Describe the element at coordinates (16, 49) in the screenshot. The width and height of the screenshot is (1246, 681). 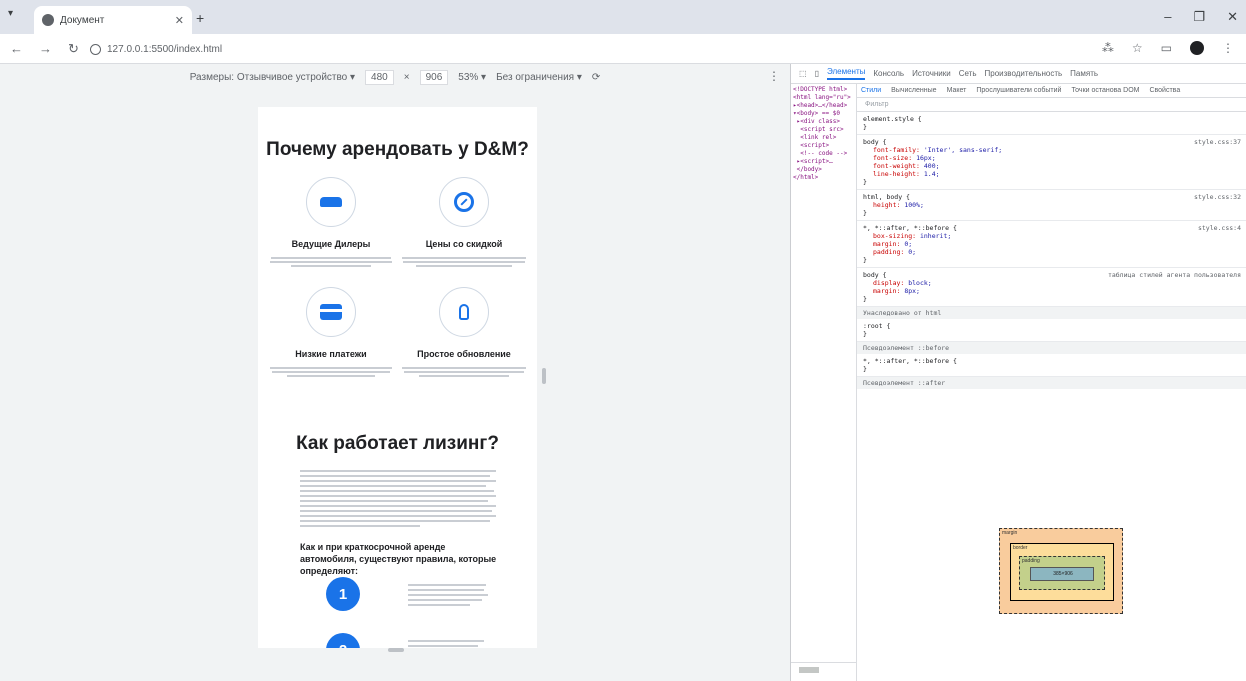
I see `back-icon: ←` at that location.